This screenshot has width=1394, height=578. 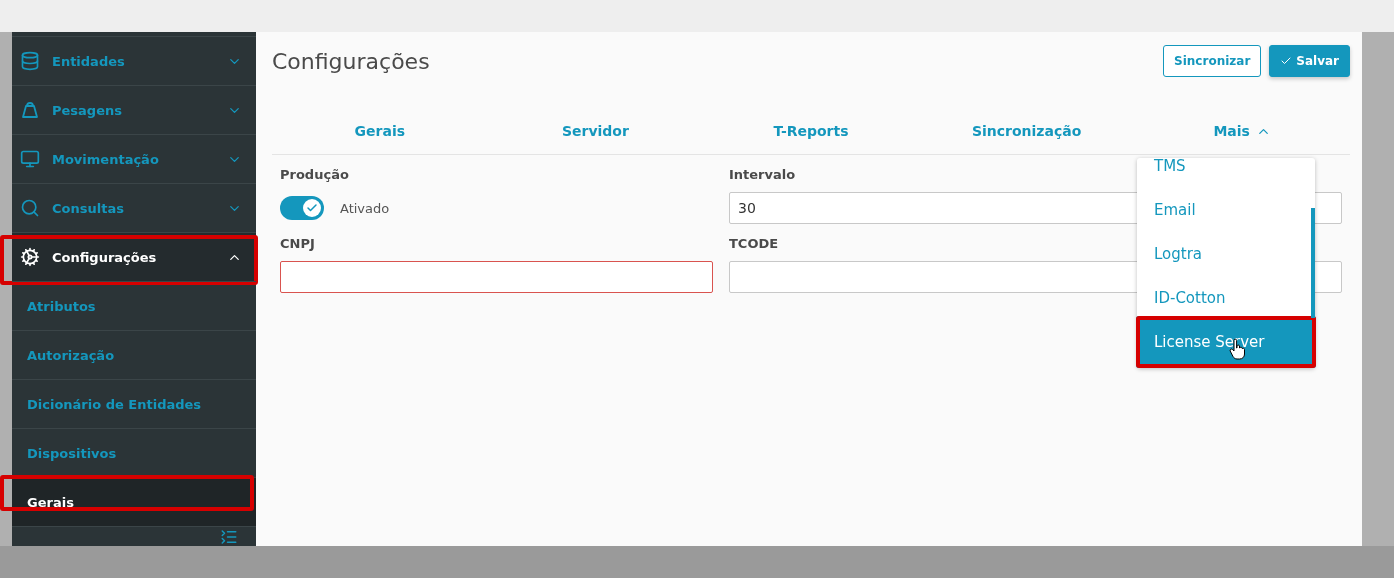 I want to click on field-label: Intervalo, so click(x=762, y=174).